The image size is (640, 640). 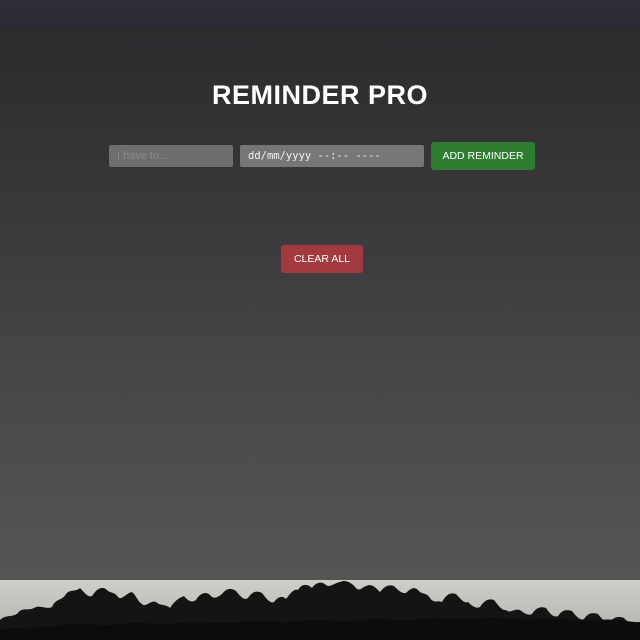 What do you see at coordinates (171, 156) in the screenshot?
I see `reminder-text-input` at bounding box center [171, 156].